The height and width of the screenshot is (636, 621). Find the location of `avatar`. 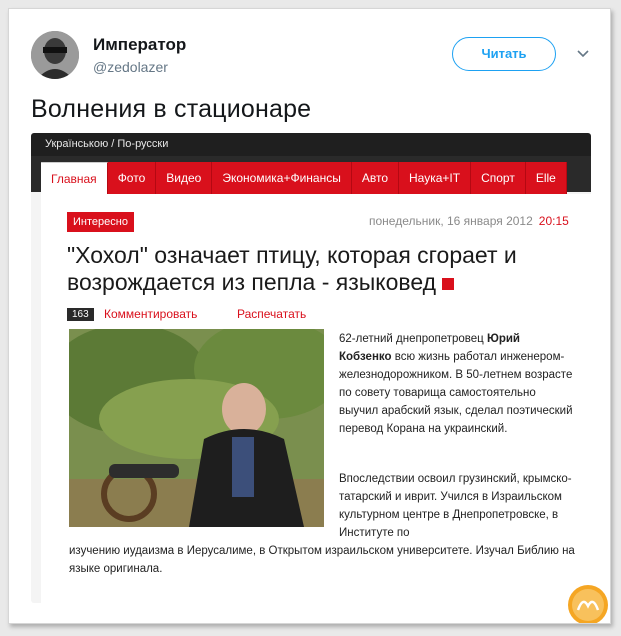

avatar is located at coordinates (55, 55).